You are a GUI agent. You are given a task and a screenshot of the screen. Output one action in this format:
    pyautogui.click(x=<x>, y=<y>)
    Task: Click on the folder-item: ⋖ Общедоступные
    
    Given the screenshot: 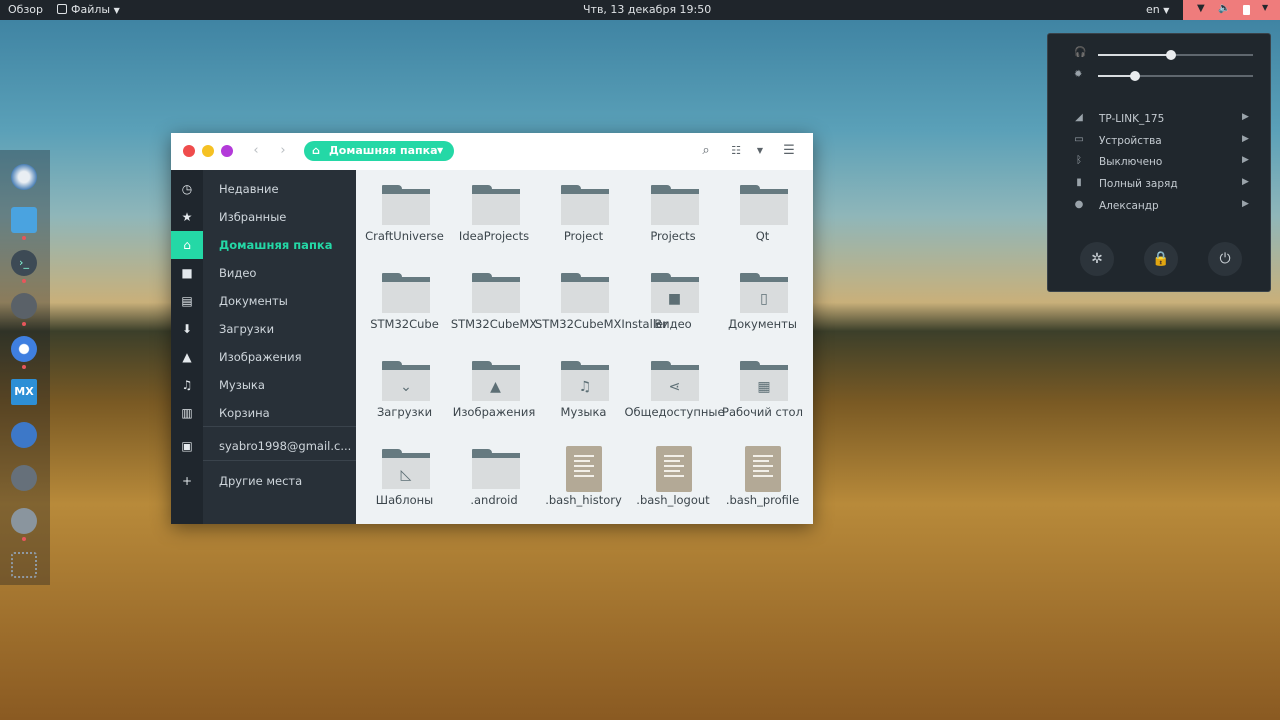 What is the action you would take?
    pyautogui.click(x=675, y=389)
    